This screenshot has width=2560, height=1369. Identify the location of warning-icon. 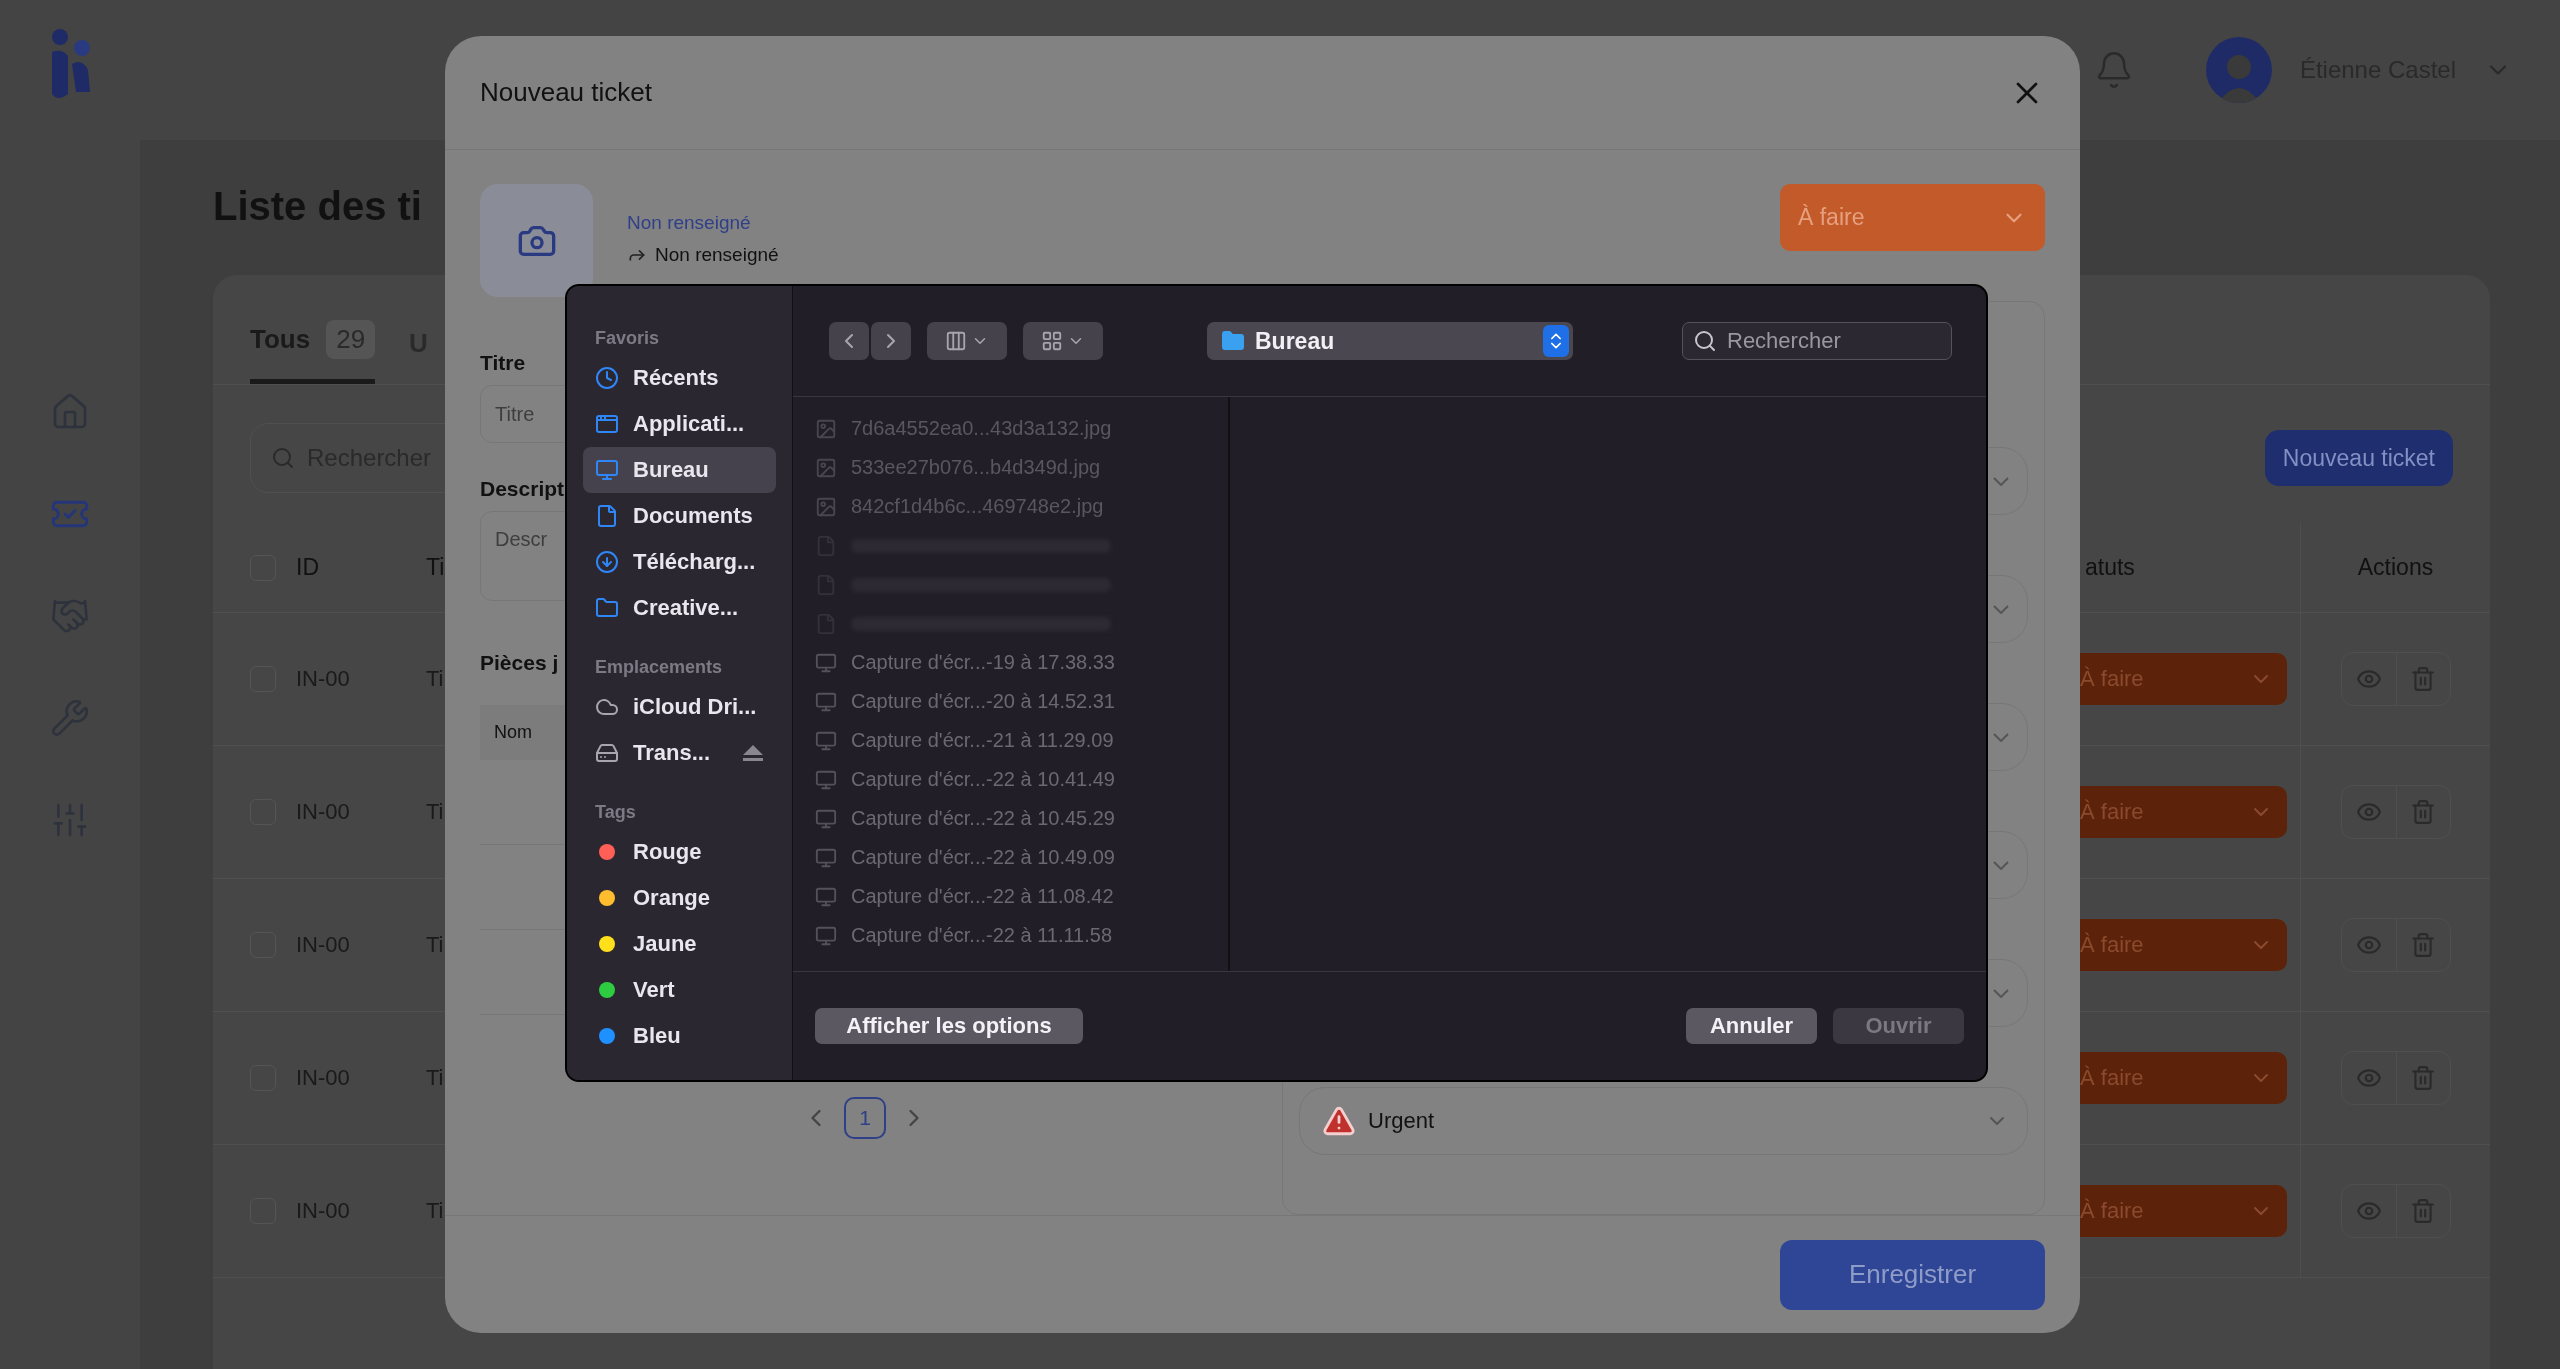
(1339, 1121).